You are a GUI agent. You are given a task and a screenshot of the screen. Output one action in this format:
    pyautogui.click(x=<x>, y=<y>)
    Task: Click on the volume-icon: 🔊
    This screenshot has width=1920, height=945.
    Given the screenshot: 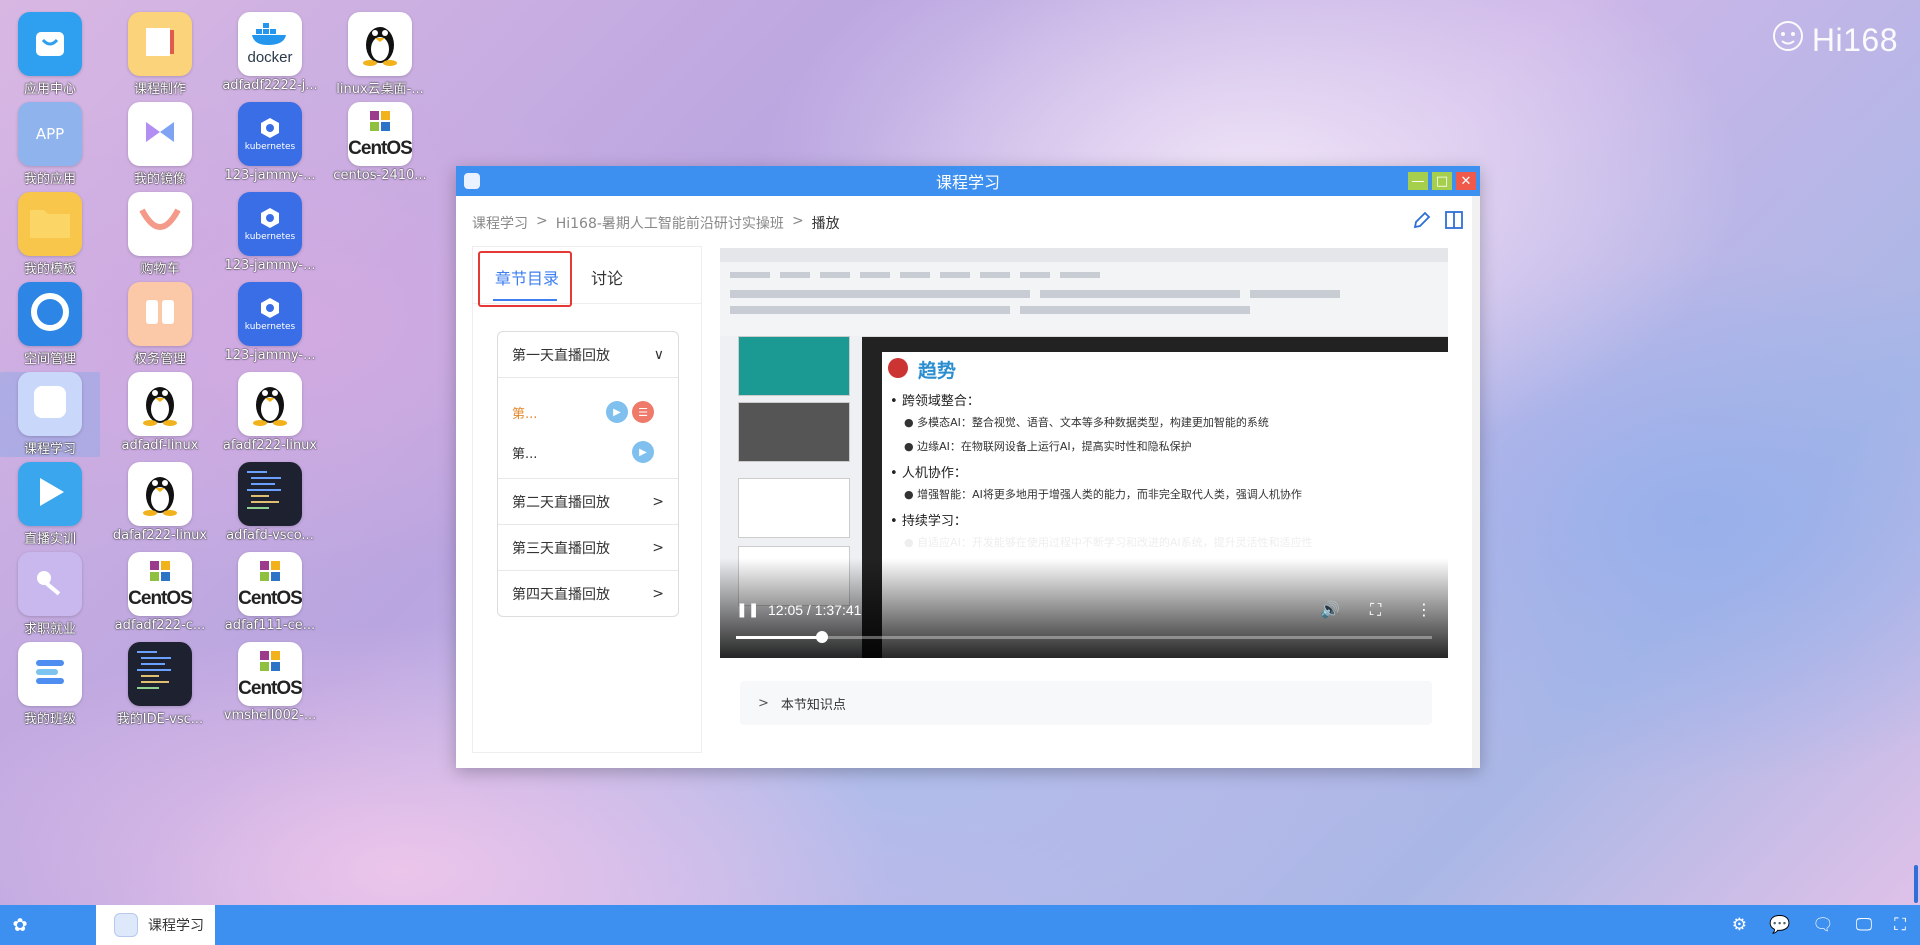 What is the action you would take?
    pyautogui.click(x=1330, y=609)
    